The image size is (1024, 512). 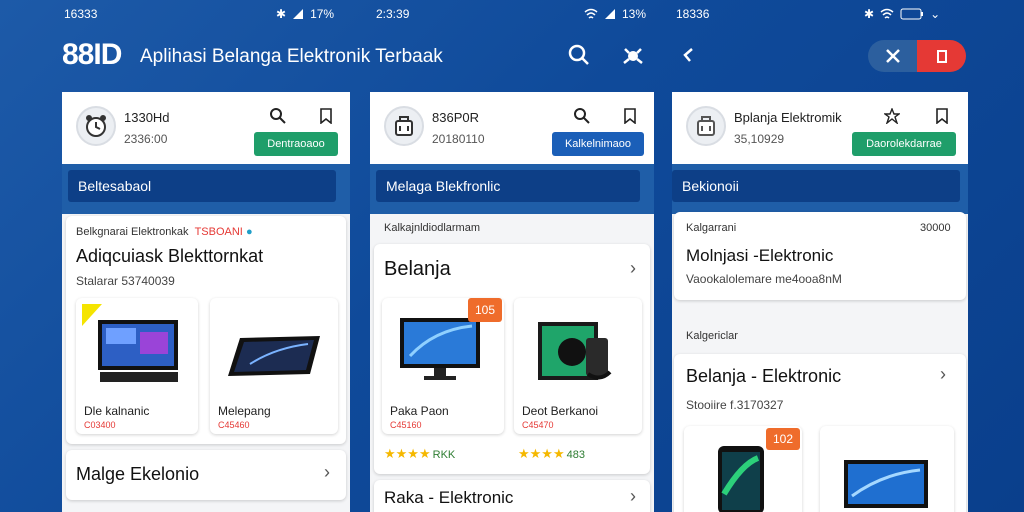 I want to click on trash-icon, so click(x=941, y=56).